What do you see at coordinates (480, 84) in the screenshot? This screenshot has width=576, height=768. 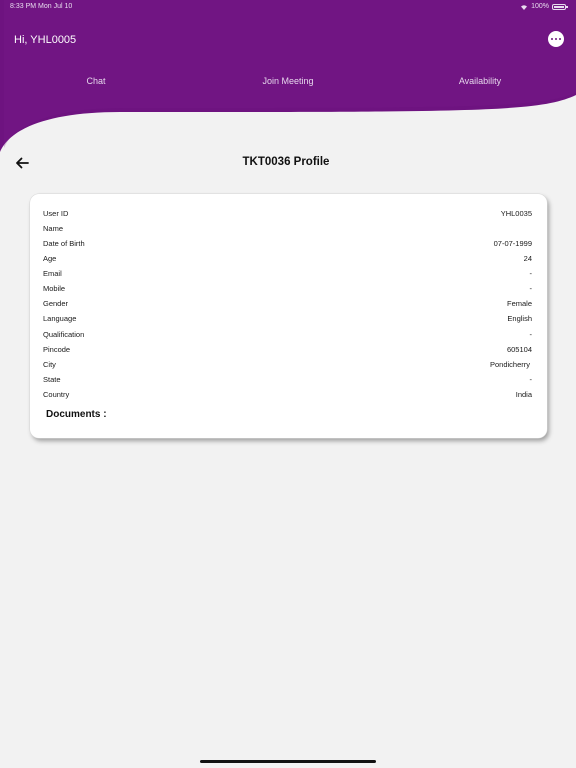 I see `tab-availability: Availability` at bounding box center [480, 84].